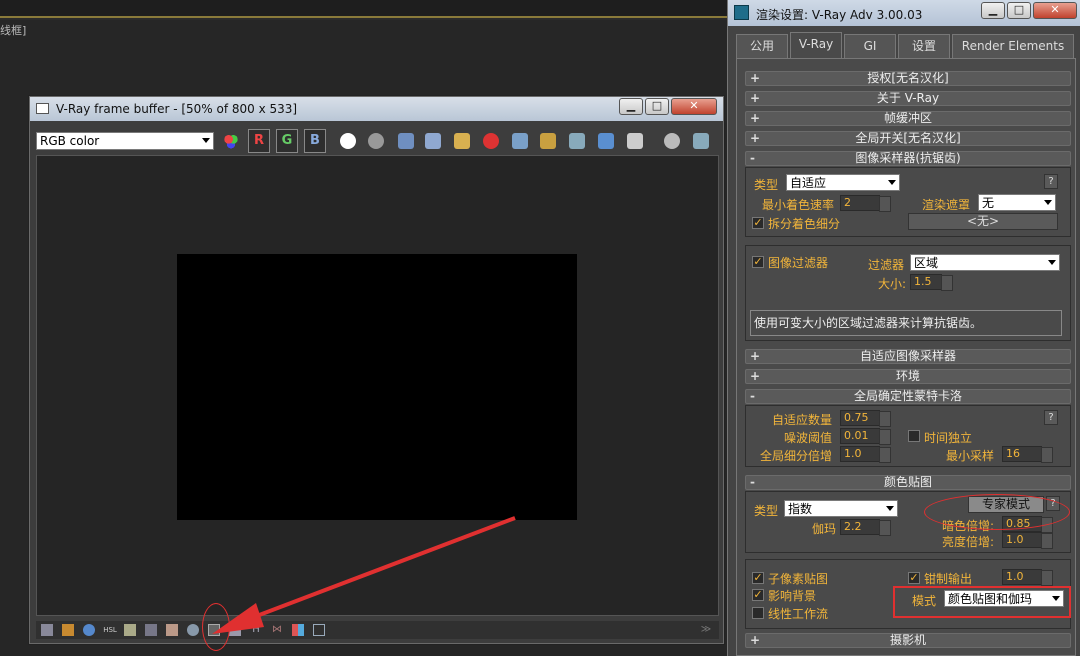 Image resolution: width=1080 pixels, height=656 pixels. I want to click on mono-channel-icon, so click(376, 141).